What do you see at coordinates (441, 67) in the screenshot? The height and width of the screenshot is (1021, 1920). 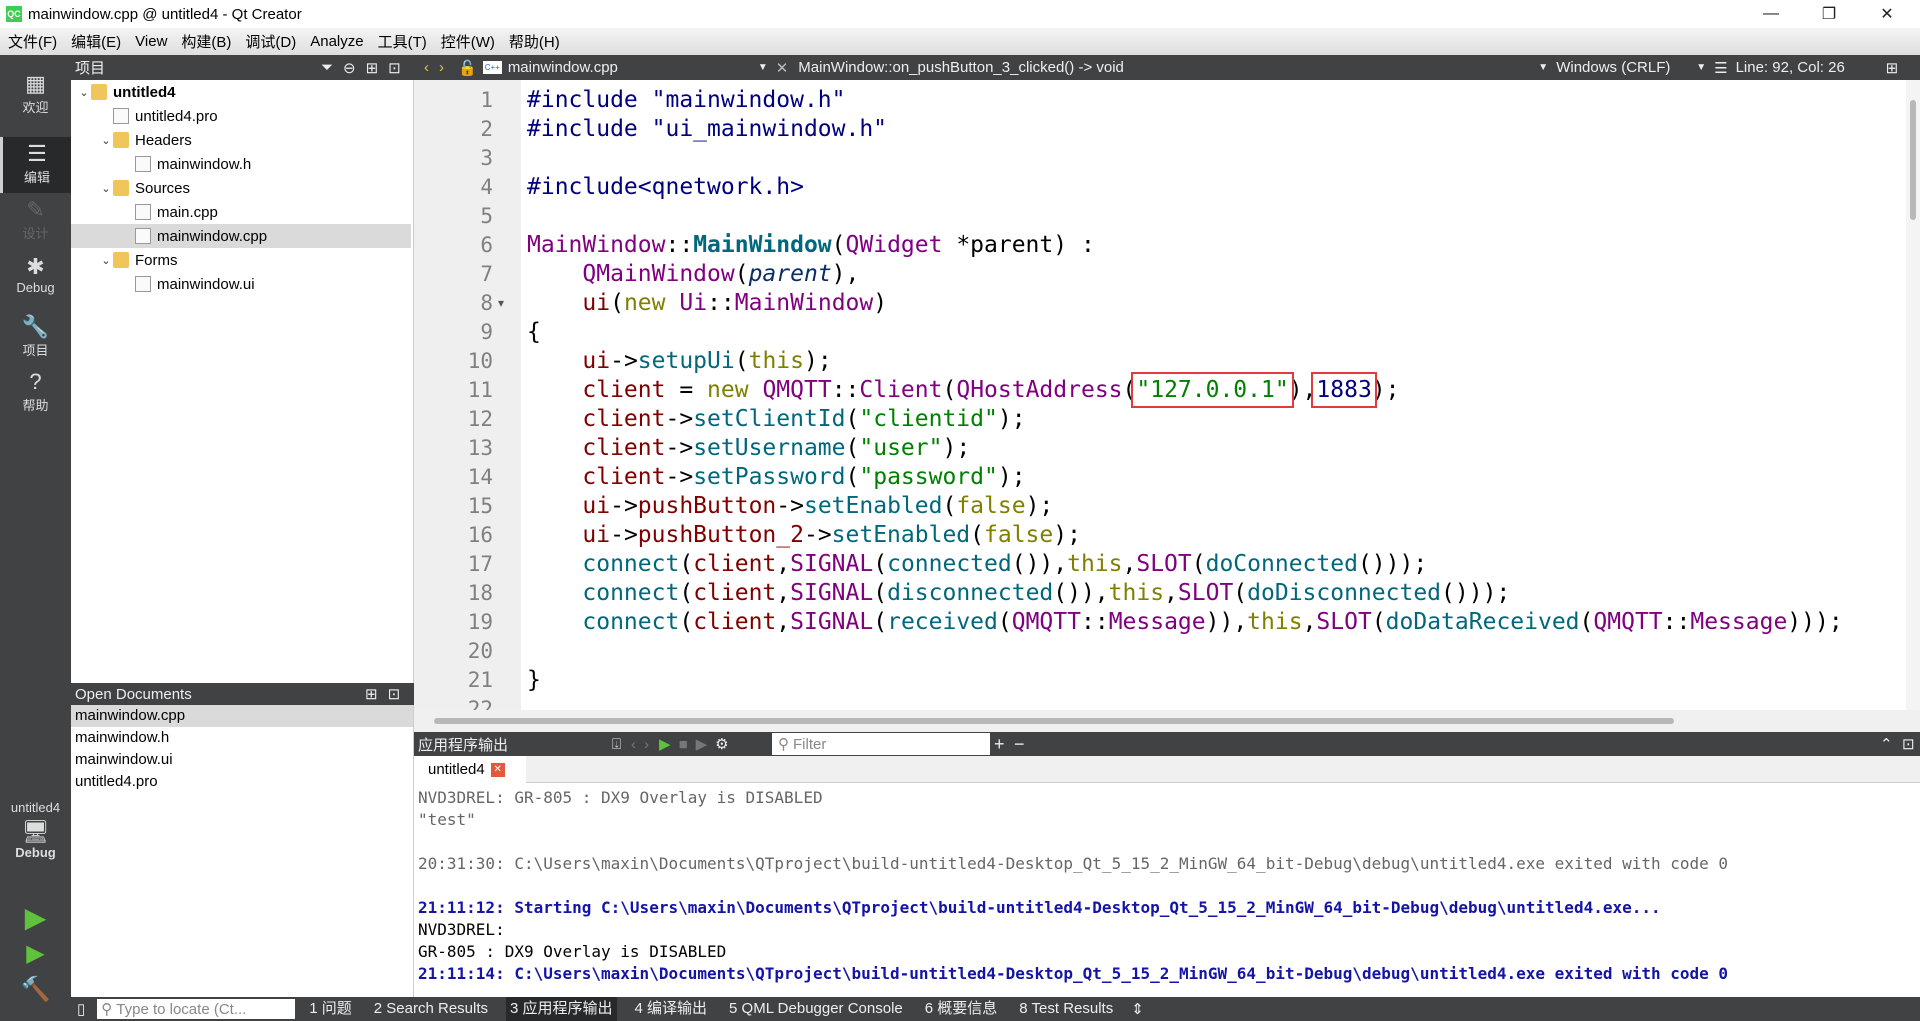 I see `forward-icon: ›` at bounding box center [441, 67].